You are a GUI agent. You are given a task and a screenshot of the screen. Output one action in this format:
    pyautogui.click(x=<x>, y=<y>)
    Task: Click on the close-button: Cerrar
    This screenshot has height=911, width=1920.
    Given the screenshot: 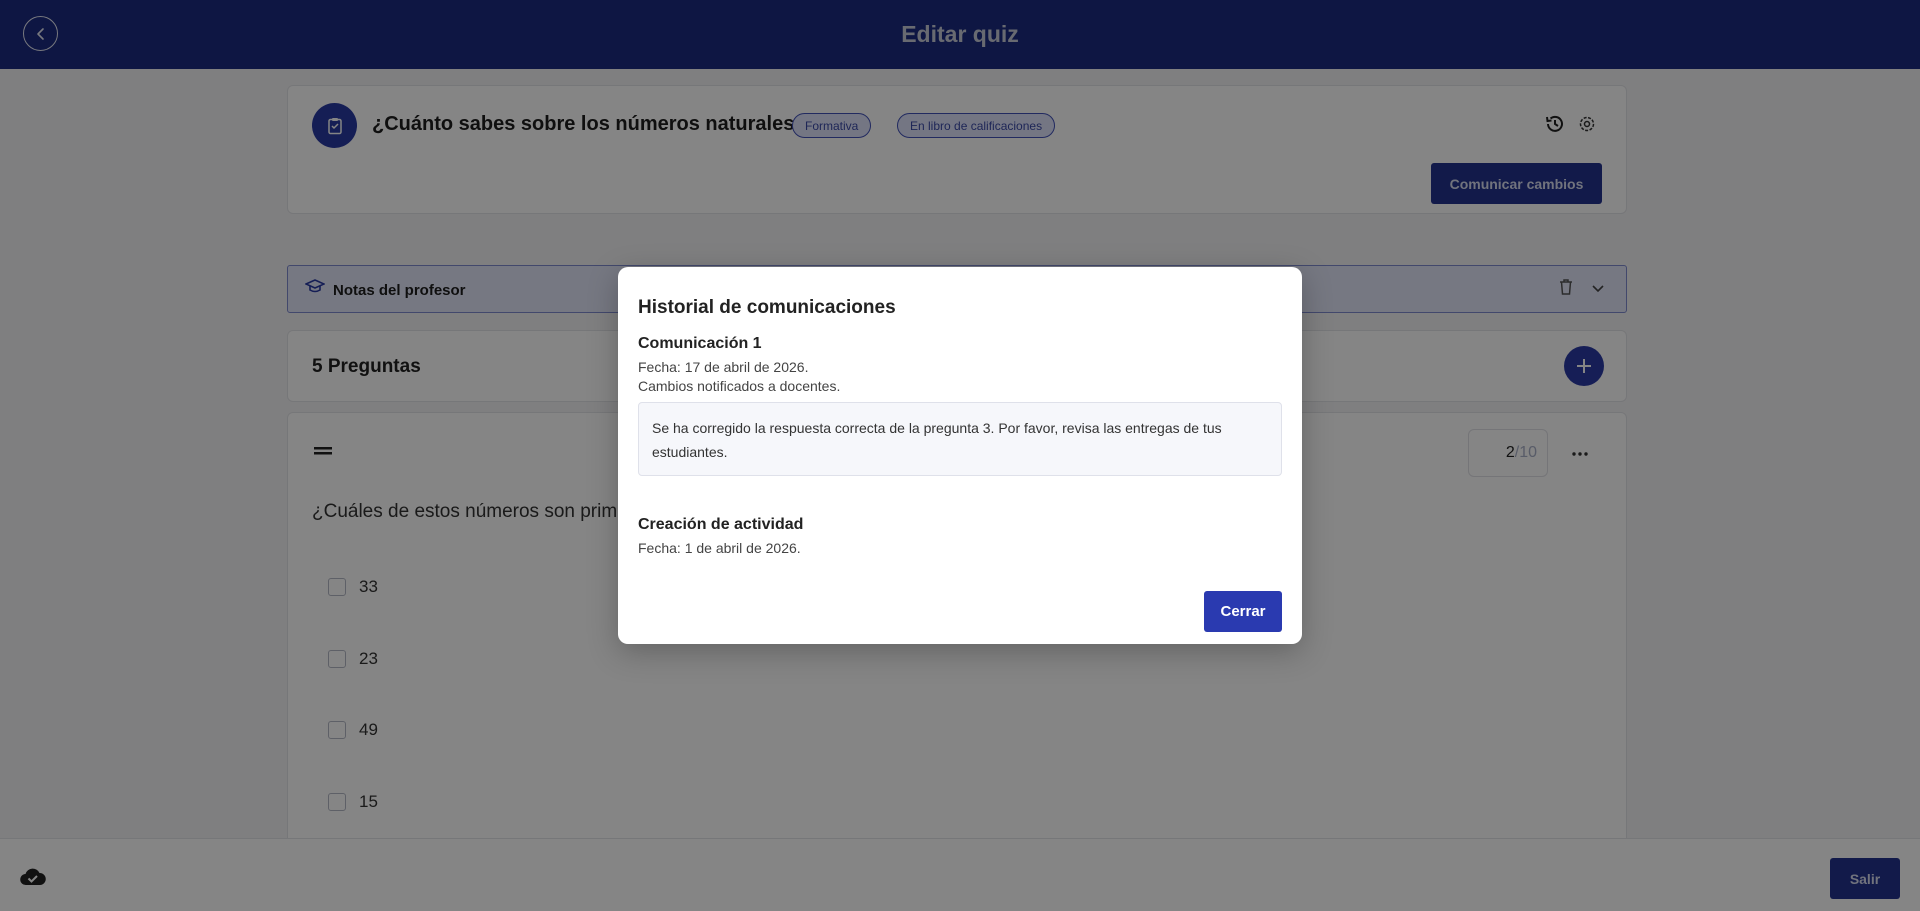 What is the action you would take?
    pyautogui.click(x=1243, y=611)
    